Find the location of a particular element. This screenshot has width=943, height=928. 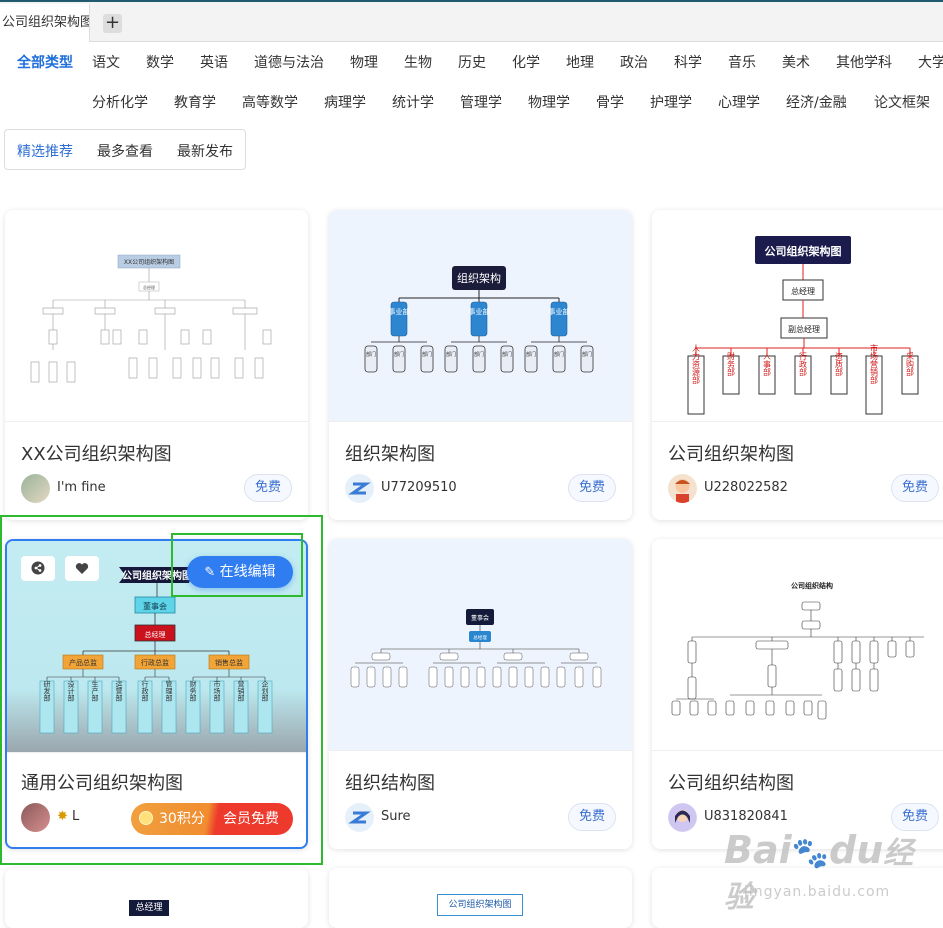

card-title: XX公司组织架构图 is located at coordinates (96, 453).